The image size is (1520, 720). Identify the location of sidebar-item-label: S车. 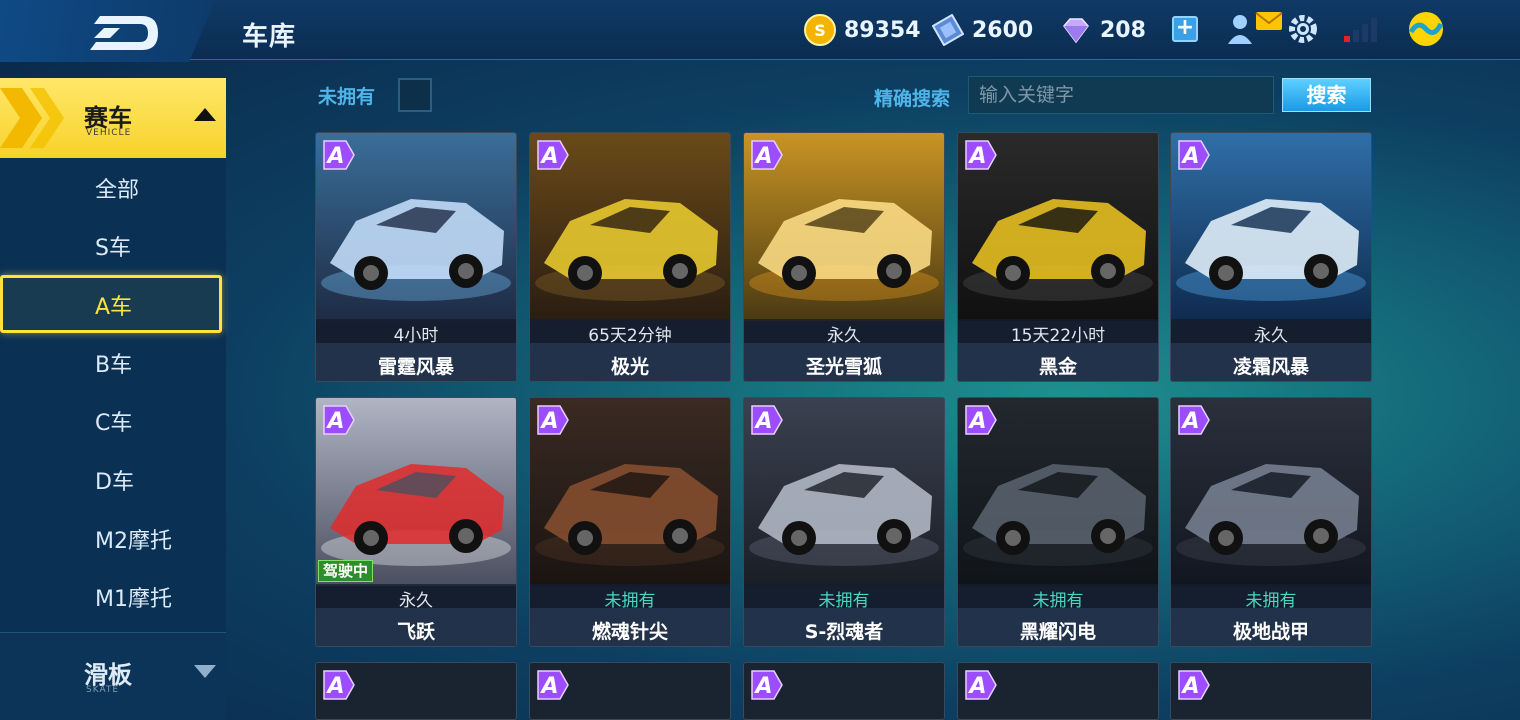
(113, 248).